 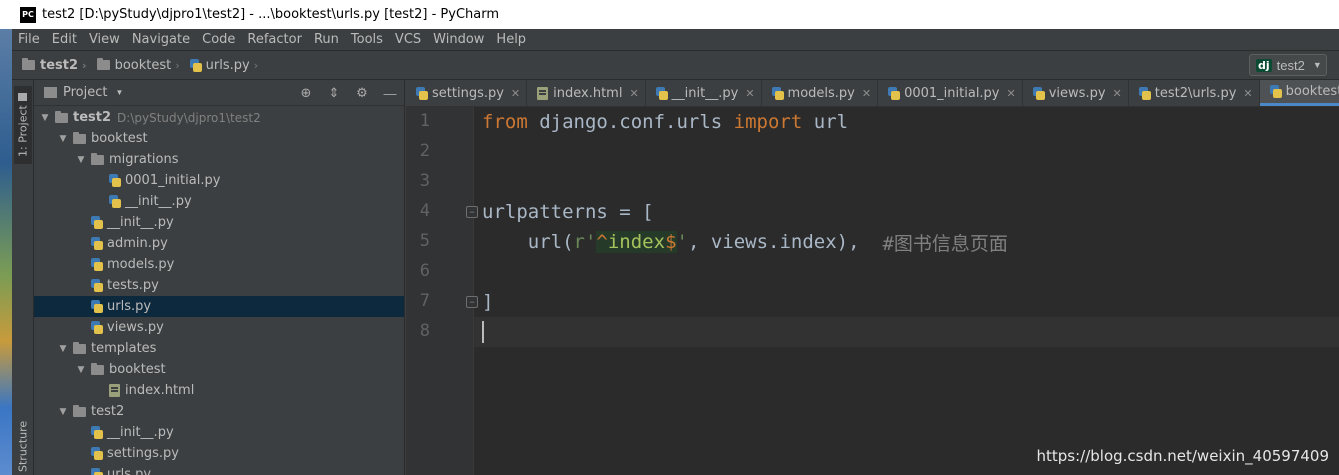 What do you see at coordinates (219, 327) in the screenshot?
I see `tree-item-views: views.py` at bounding box center [219, 327].